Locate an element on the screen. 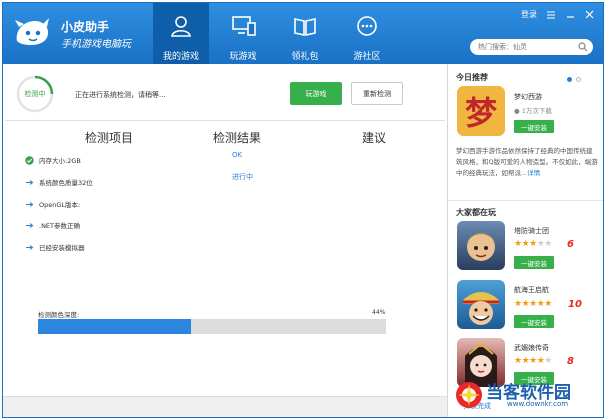 Image resolution: width=606 pixels, height=420 pixels. featured-game-icon: 梦 is located at coordinates (481, 111).